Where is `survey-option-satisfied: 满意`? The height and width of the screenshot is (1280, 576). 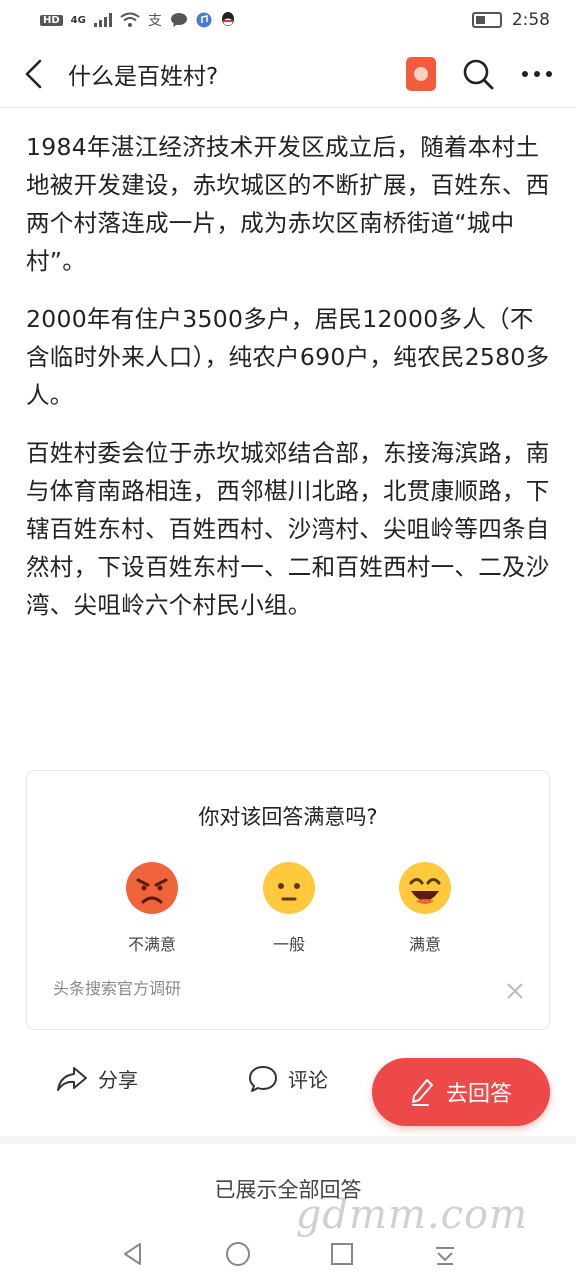 survey-option-satisfied: 满意 is located at coordinates (425, 908).